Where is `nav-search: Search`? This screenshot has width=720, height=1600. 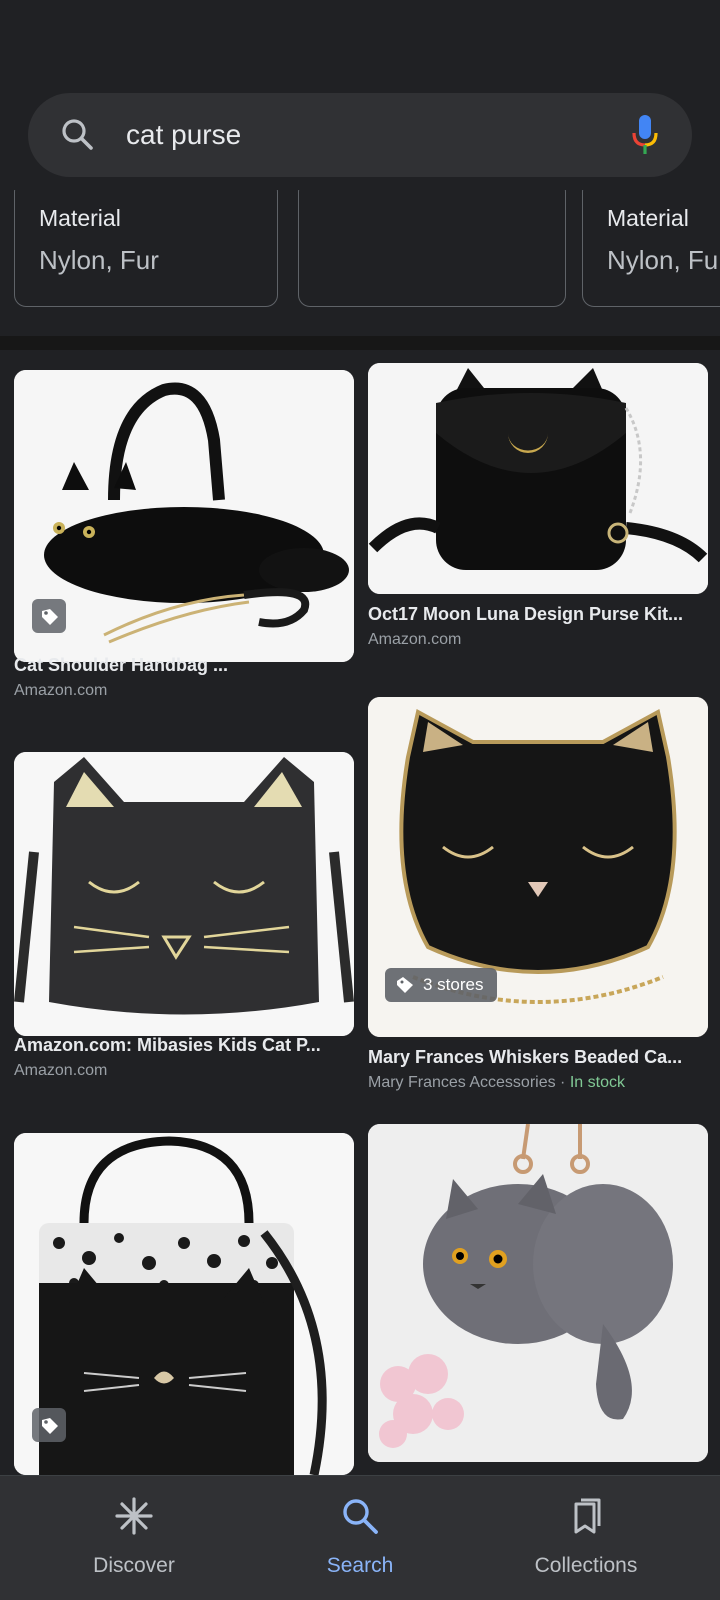
nav-search: Search is located at coordinates (360, 1538).